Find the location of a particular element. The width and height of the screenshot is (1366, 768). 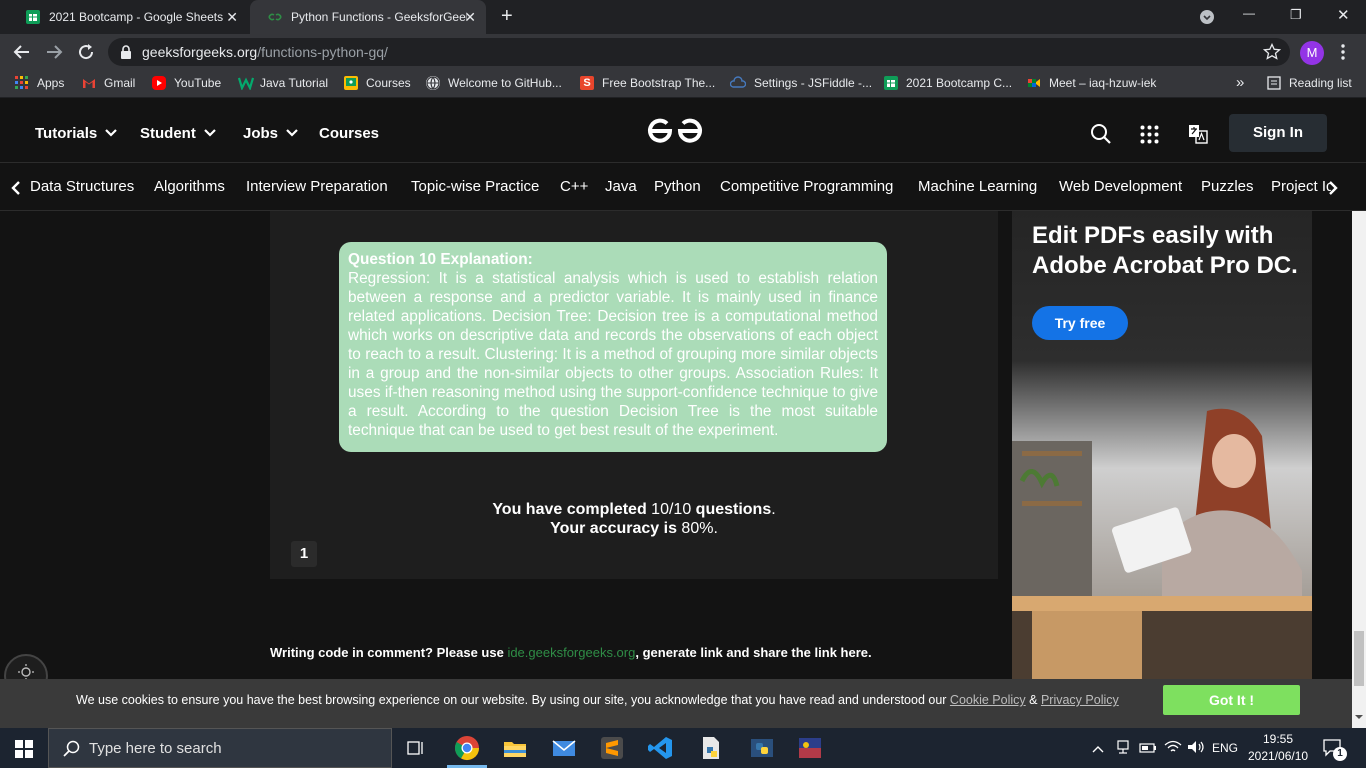

address-bar: geeksforgeeks.org/functions-python-gq/ is located at coordinates (699, 52).